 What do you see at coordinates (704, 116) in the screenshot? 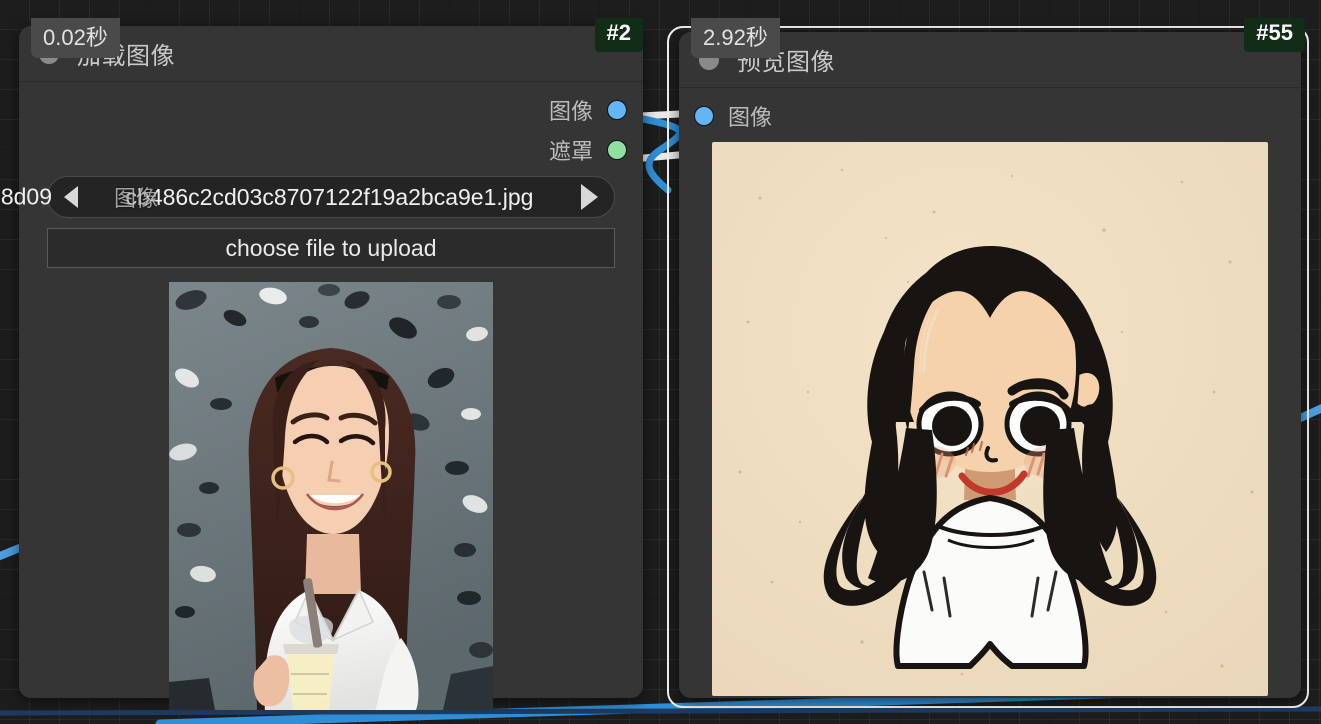
I see `input-socket-image-dot` at bounding box center [704, 116].